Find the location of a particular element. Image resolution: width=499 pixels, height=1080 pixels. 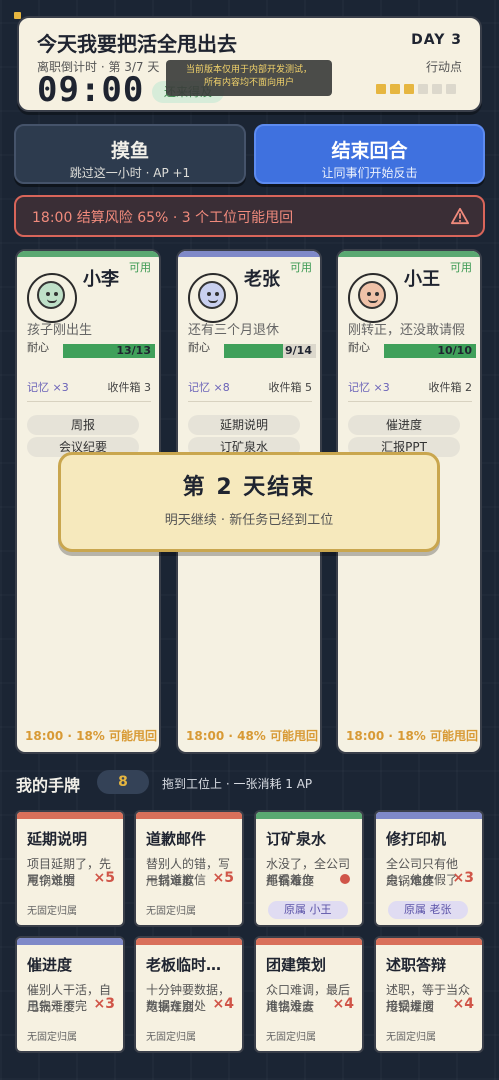

return-risk: 18:00 · 48% 可能甩回 is located at coordinates (252, 736).